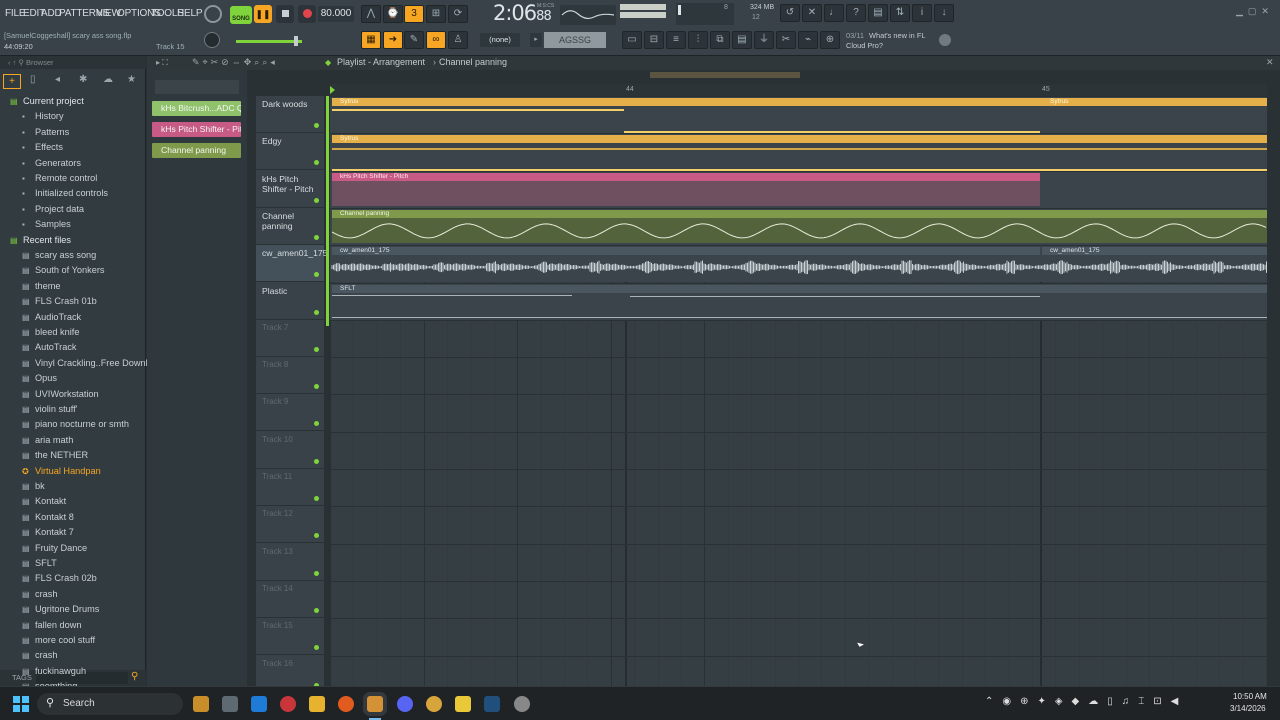  What do you see at coordinates (290, 189) in the screenshot?
I see `track-header: kHs Pitch Shifter - Pitch` at bounding box center [290, 189].